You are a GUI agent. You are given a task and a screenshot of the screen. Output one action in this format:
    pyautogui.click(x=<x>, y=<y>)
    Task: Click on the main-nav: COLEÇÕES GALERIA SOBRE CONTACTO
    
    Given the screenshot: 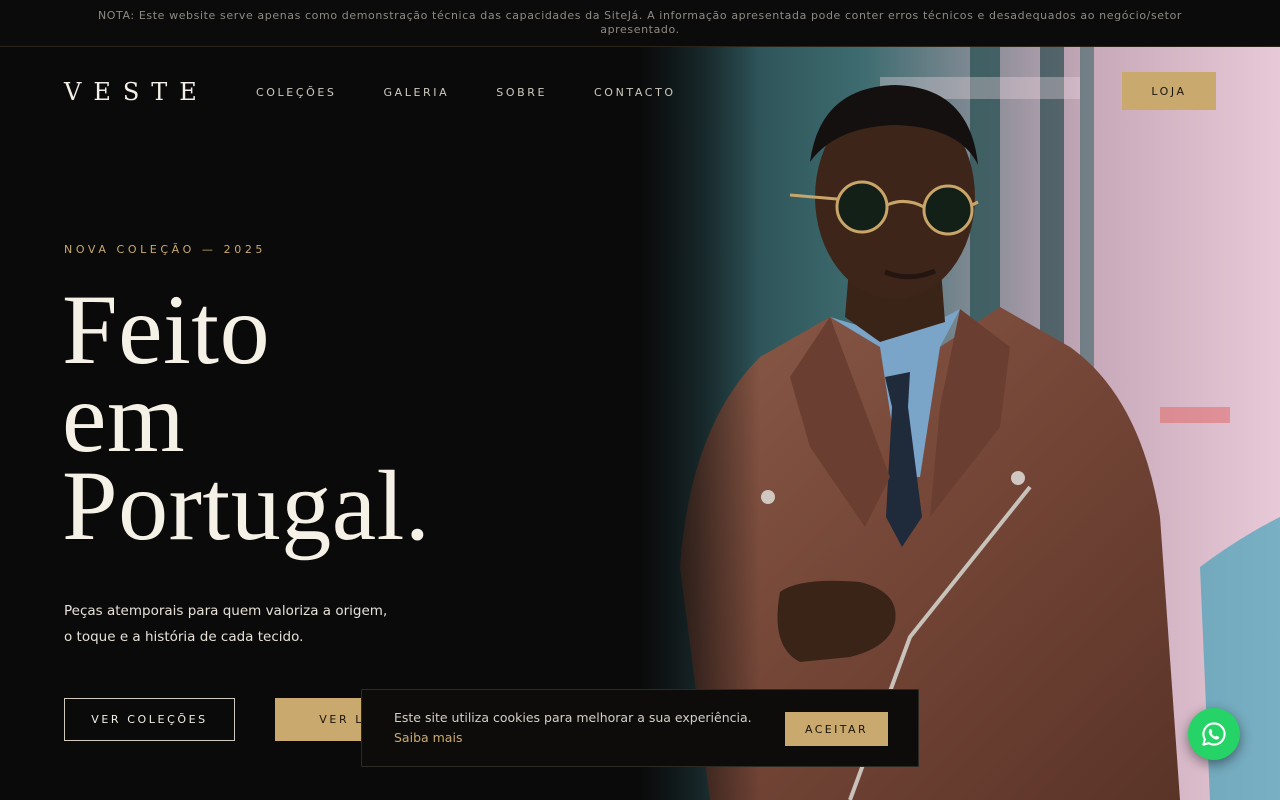 What is the action you would take?
    pyautogui.click(x=489, y=92)
    